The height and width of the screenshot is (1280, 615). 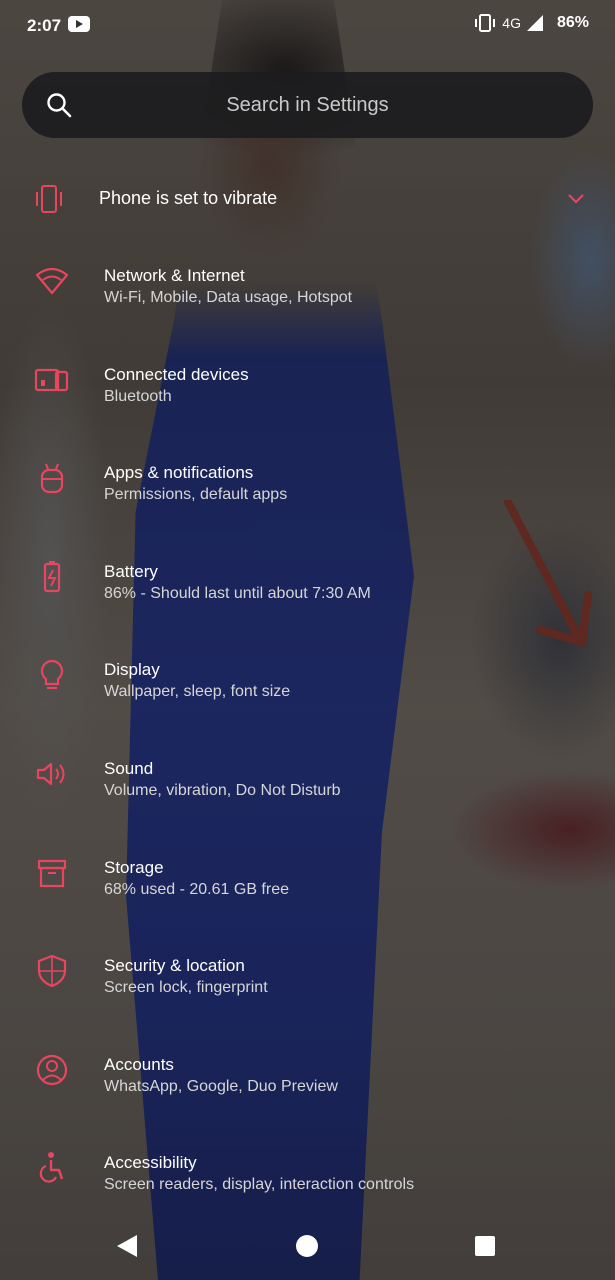 I want to click on android-icon, so click(x=52, y=478).